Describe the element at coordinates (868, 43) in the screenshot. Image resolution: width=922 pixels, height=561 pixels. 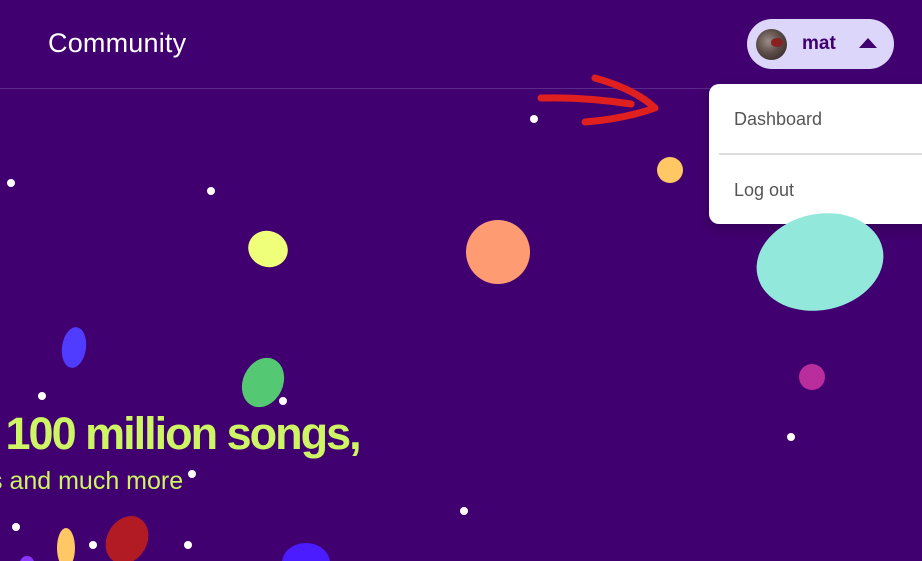
I see `caret-up-icon` at that location.